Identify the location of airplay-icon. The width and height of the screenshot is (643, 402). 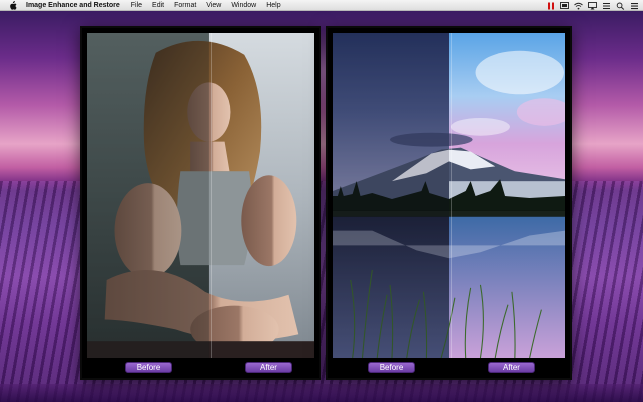
(592, 5).